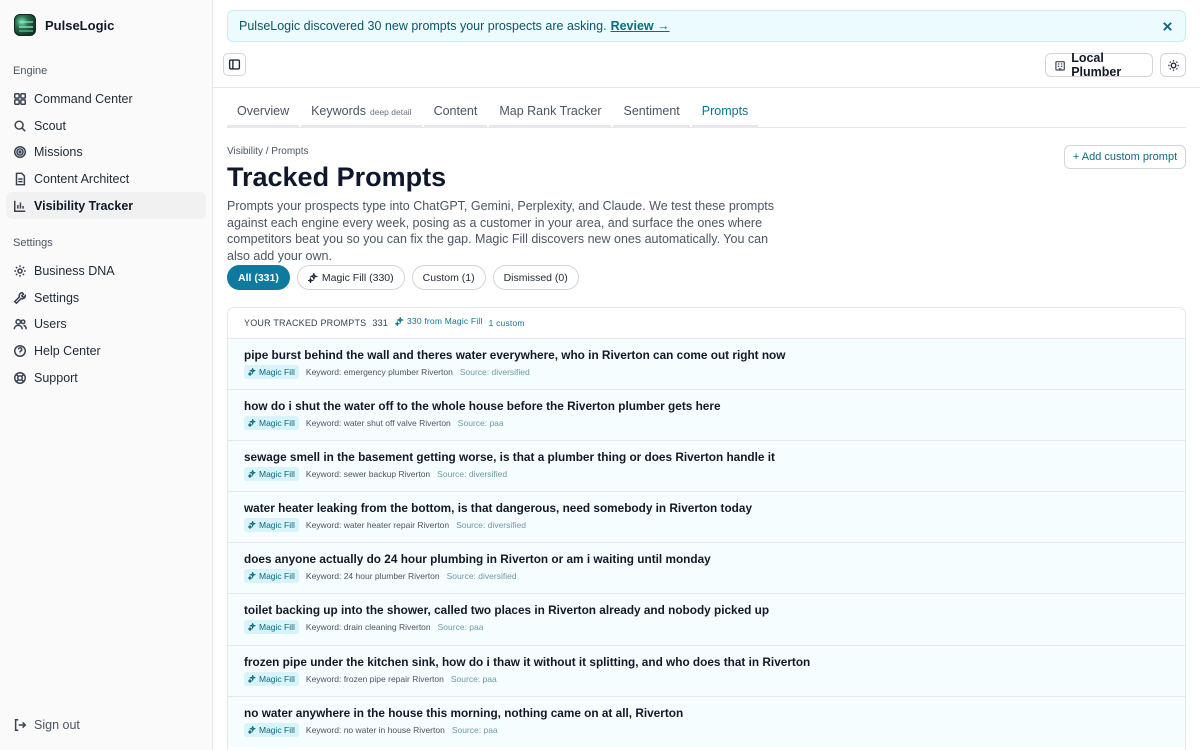 This screenshot has width=1200, height=750. I want to click on sidebar-item-content-architect: Content Architect, so click(106, 179).